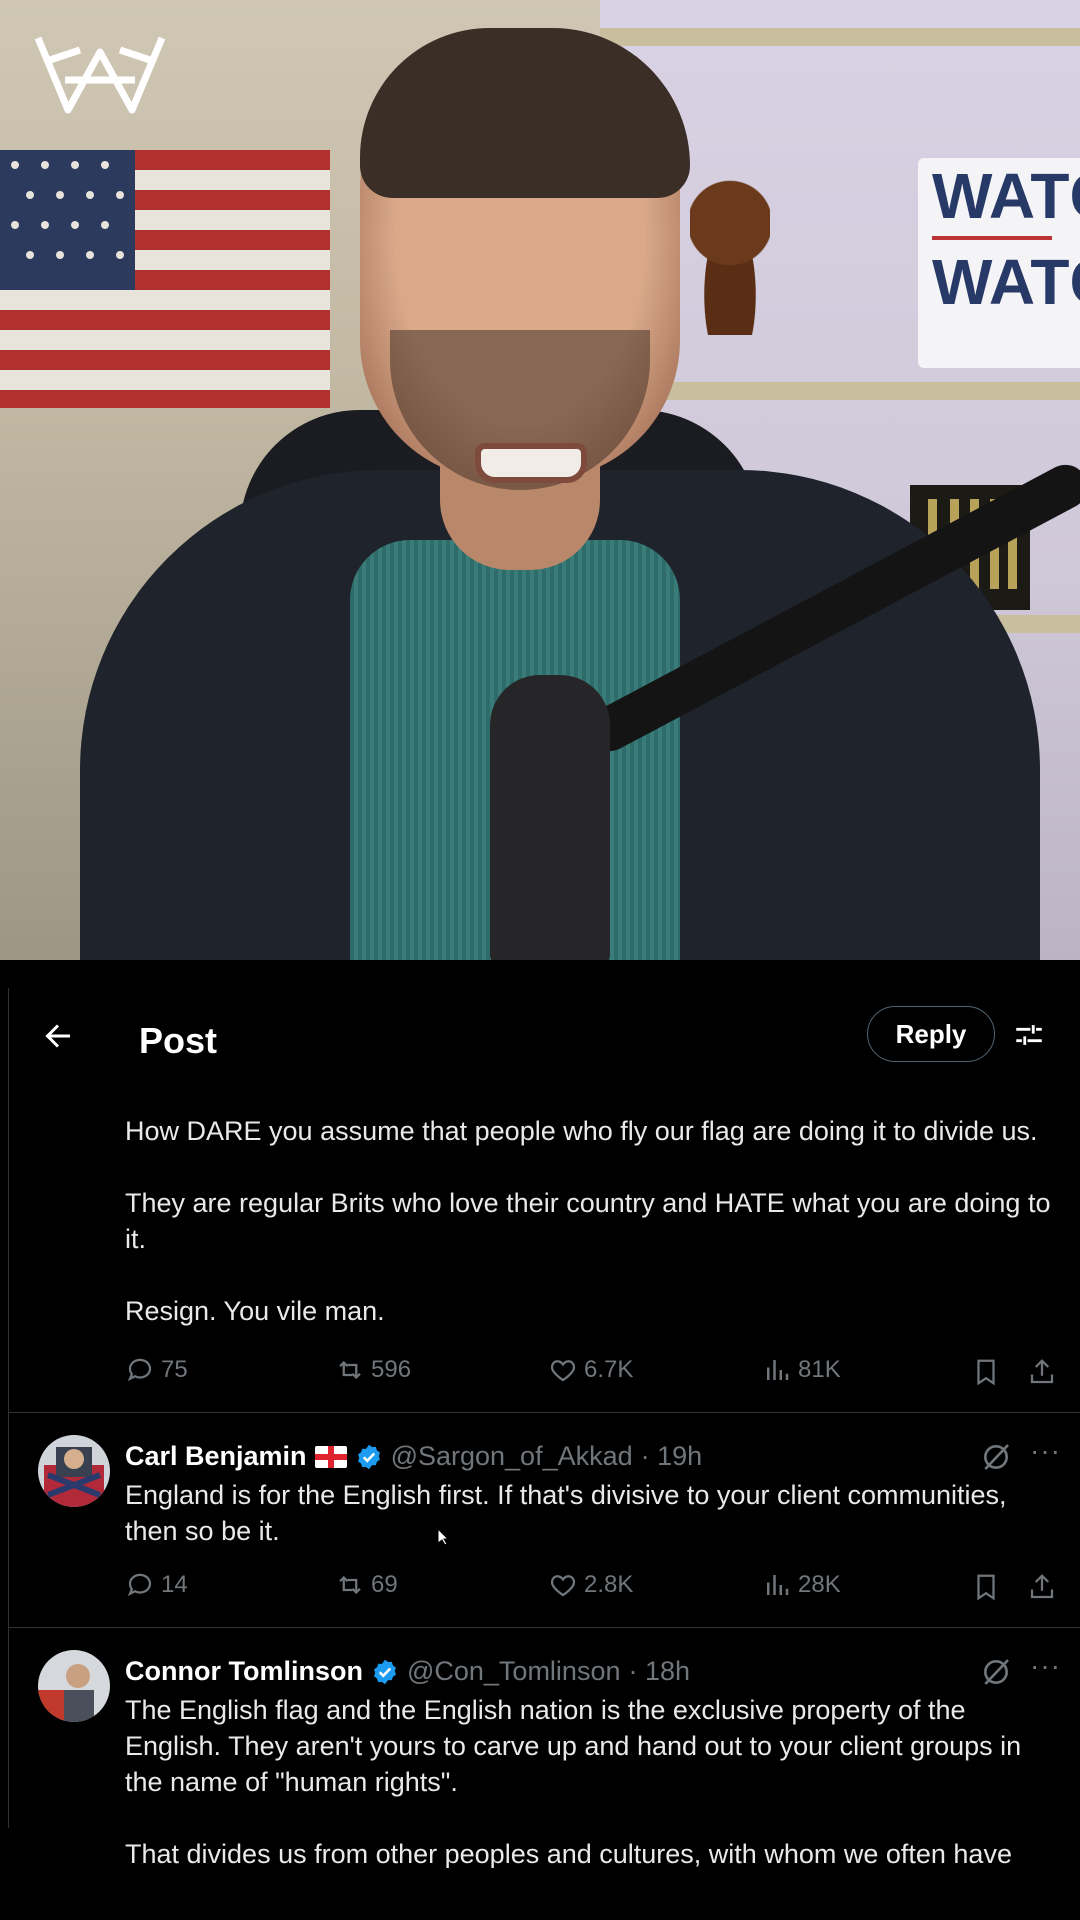 The height and width of the screenshot is (1920, 1080). Describe the element at coordinates (992, 238) in the screenshot. I see `sign-divider` at that location.